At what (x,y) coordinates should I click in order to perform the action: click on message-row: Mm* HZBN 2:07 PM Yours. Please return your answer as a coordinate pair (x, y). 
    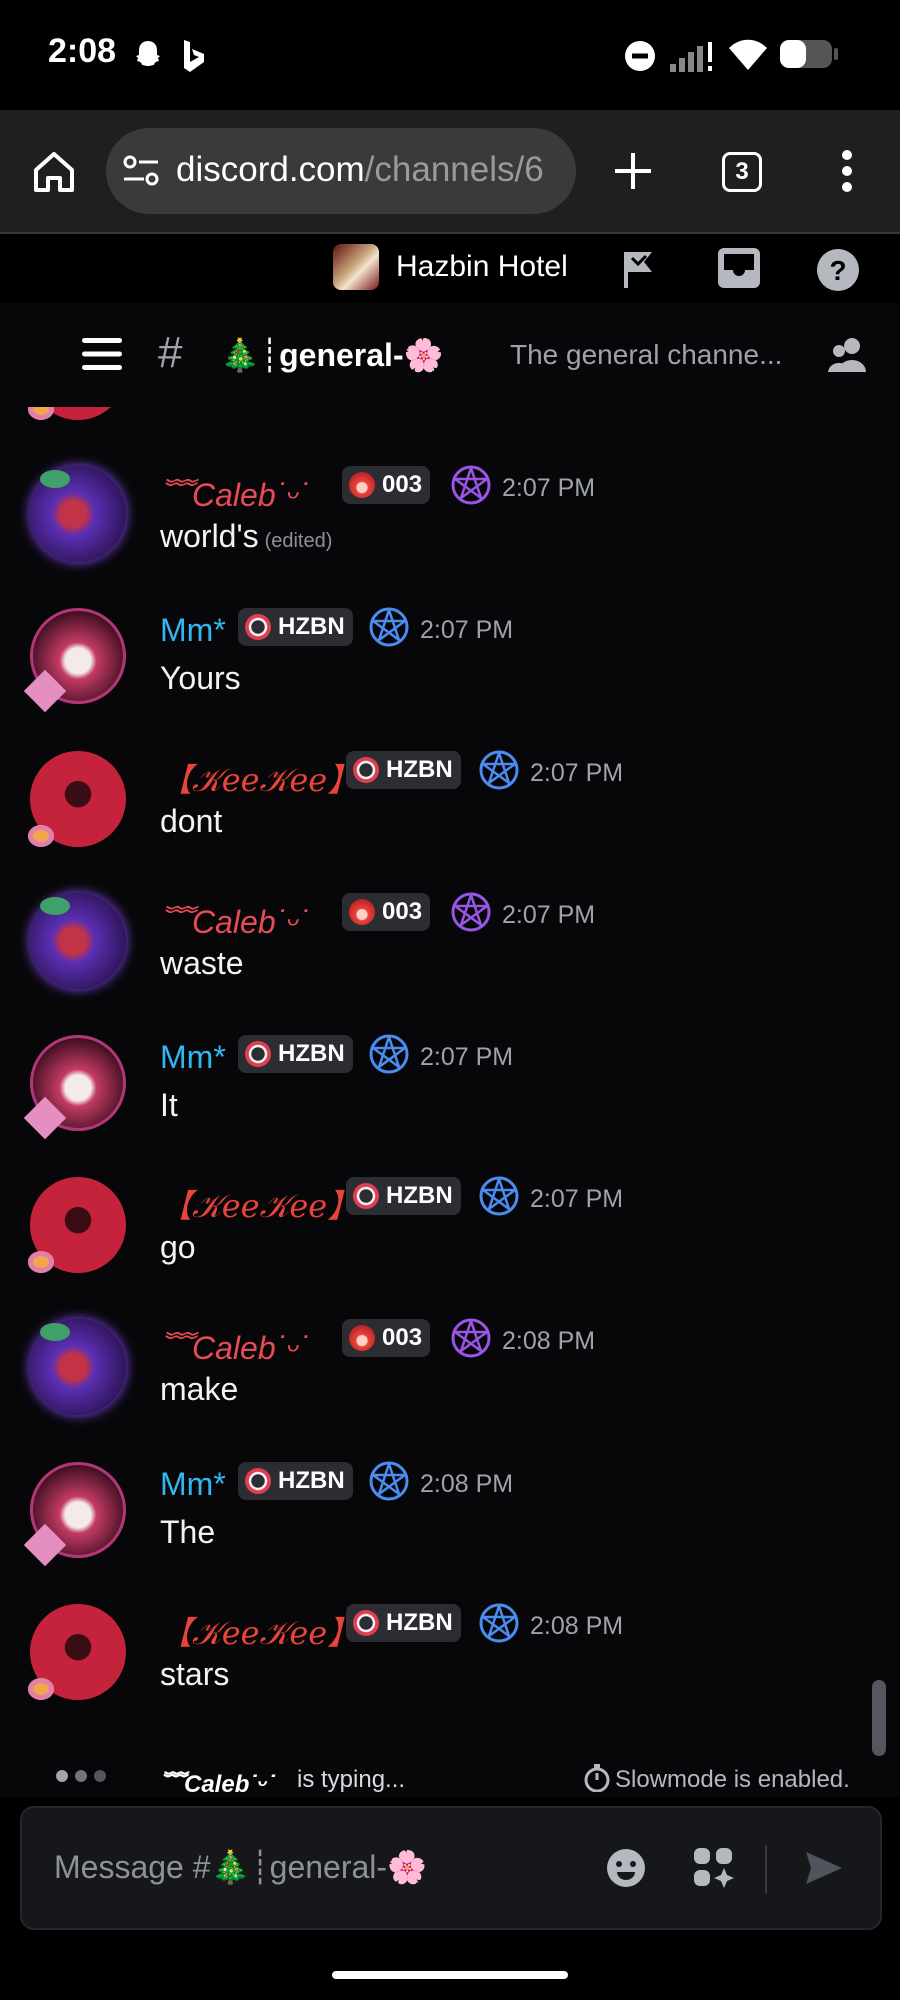
    Looking at the image, I should click on (450, 661).